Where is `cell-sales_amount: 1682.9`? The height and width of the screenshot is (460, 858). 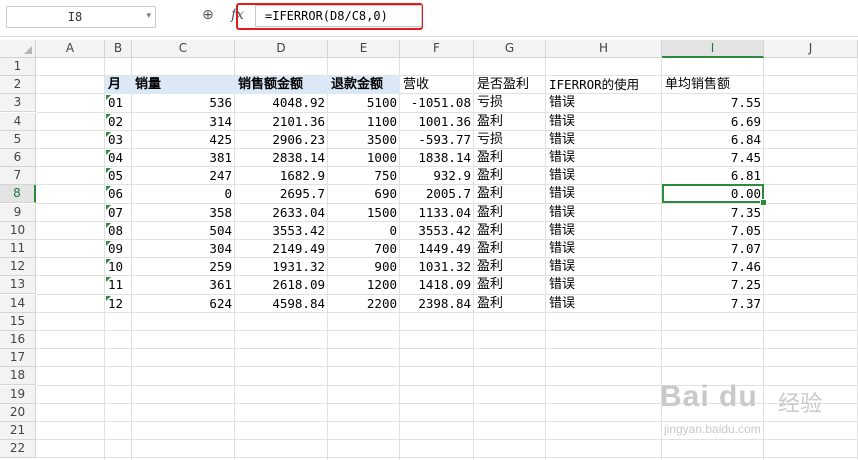
cell-sales_amount: 1682.9 is located at coordinates (281, 176).